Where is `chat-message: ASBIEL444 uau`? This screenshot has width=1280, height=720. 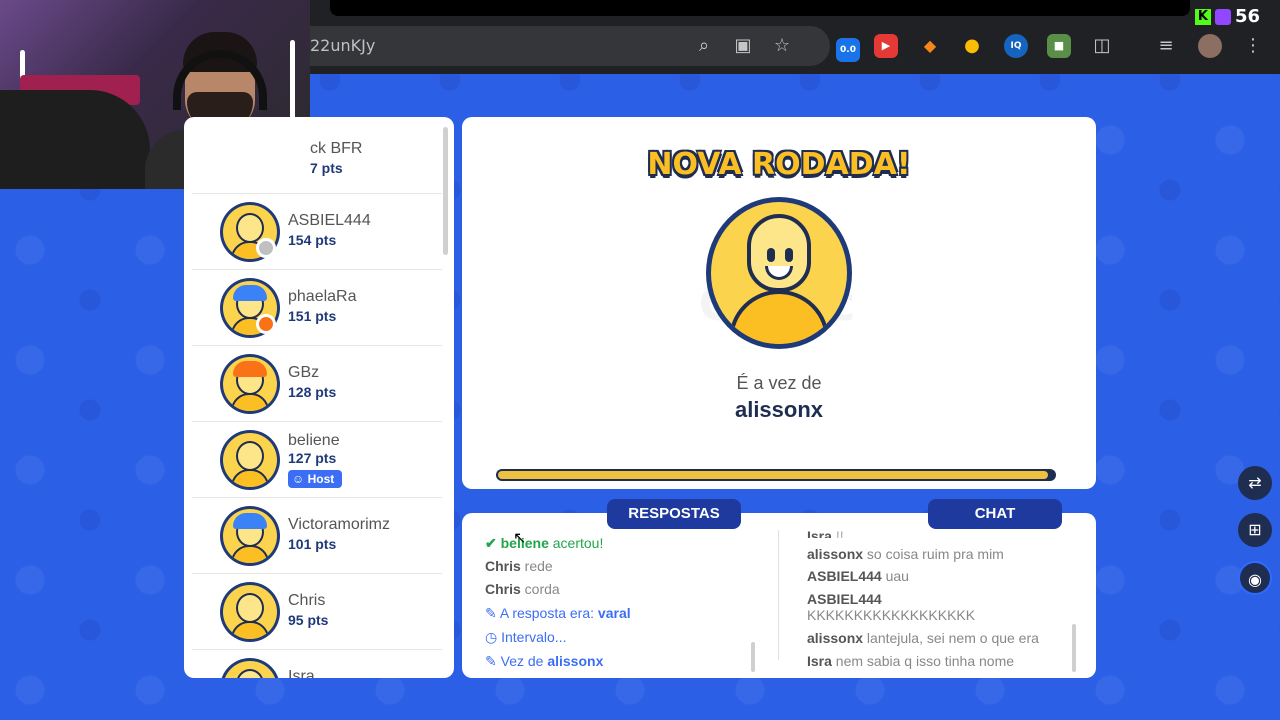
chat-message: ASBIEL444 uau is located at coordinates (942, 576).